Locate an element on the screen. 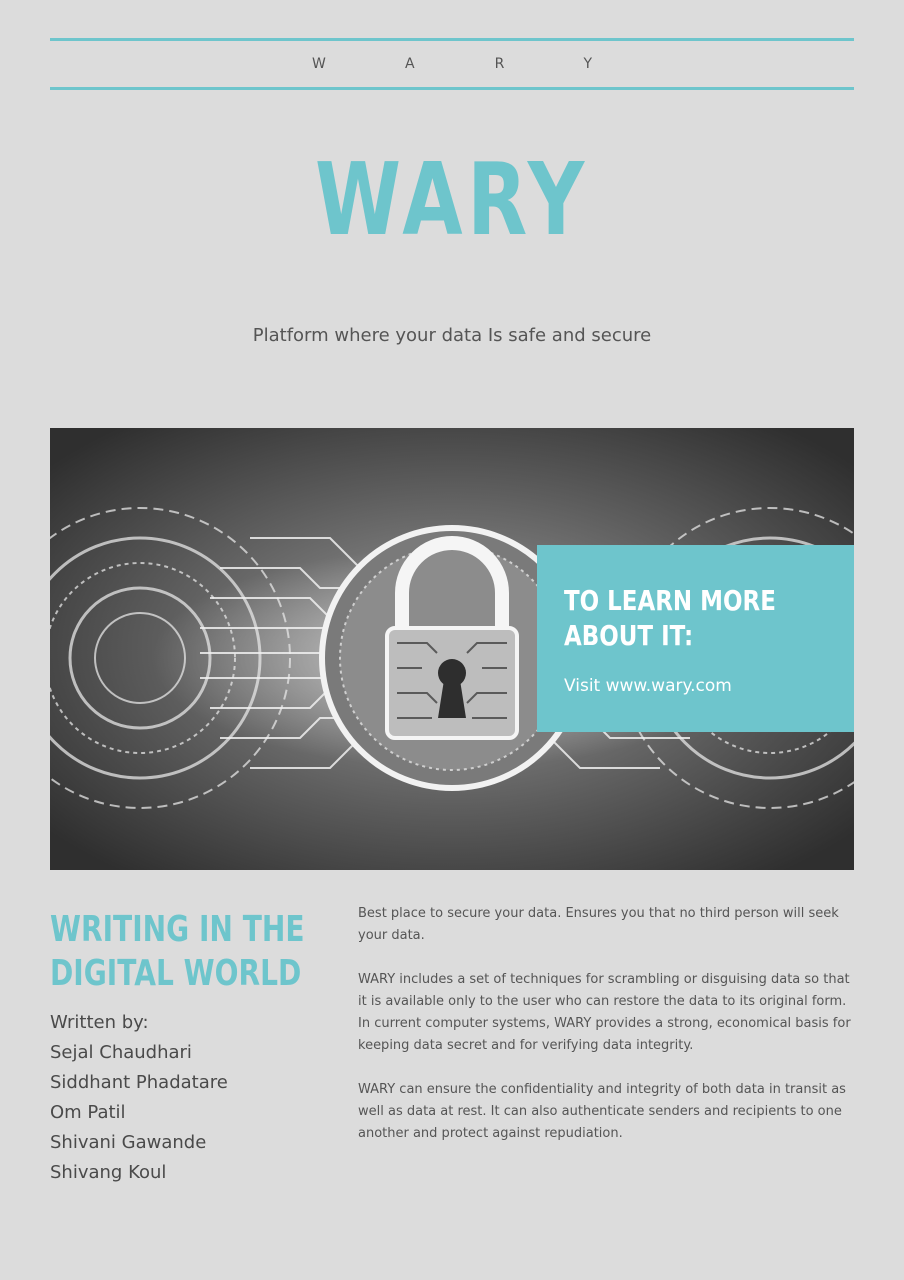 The height and width of the screenshot is (1280, 904). author-name: Sejal Chaudhari is located at coordinates (121, 1052).